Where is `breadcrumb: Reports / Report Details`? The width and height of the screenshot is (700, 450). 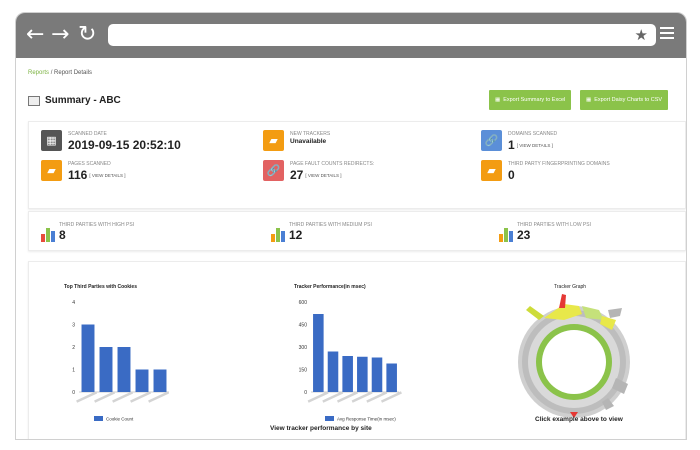 breadcrumb: Reports / Report Details is located at coordinates (60, 73).